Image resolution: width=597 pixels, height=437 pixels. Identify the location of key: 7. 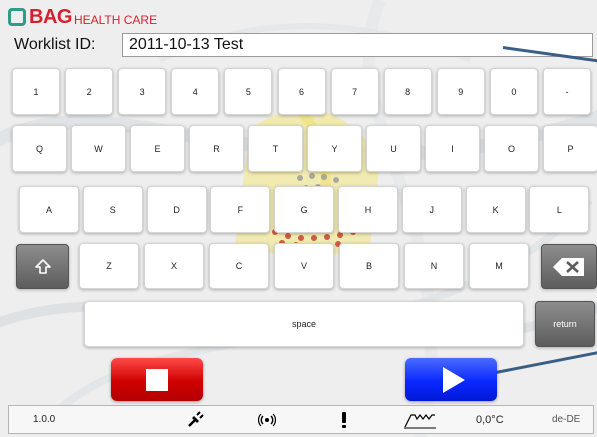
(354, 91).